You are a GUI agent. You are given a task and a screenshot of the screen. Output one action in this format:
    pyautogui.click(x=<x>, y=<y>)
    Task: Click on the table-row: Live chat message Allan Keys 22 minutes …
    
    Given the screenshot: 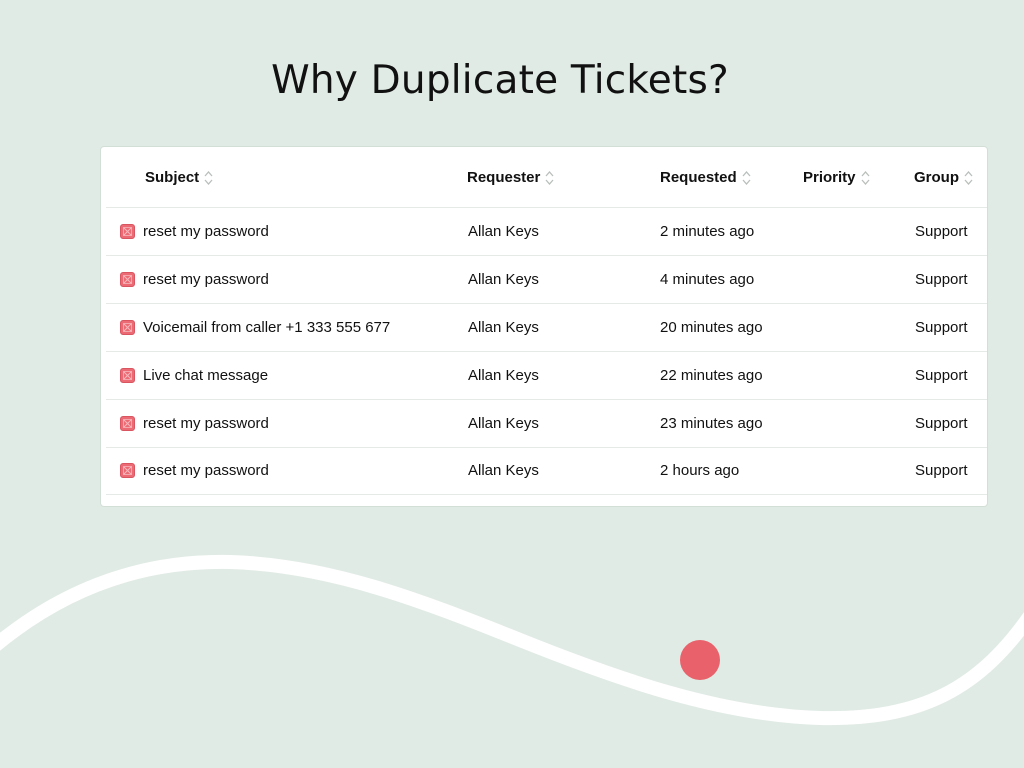 What is the action you would take?
    pyautogui.click(x=546, y=376)
    